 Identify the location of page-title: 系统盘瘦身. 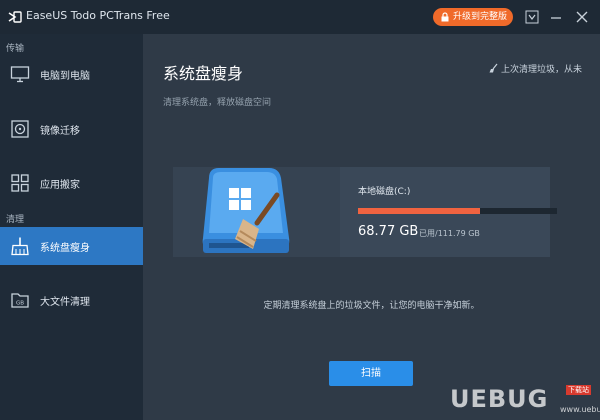
(203, 73).